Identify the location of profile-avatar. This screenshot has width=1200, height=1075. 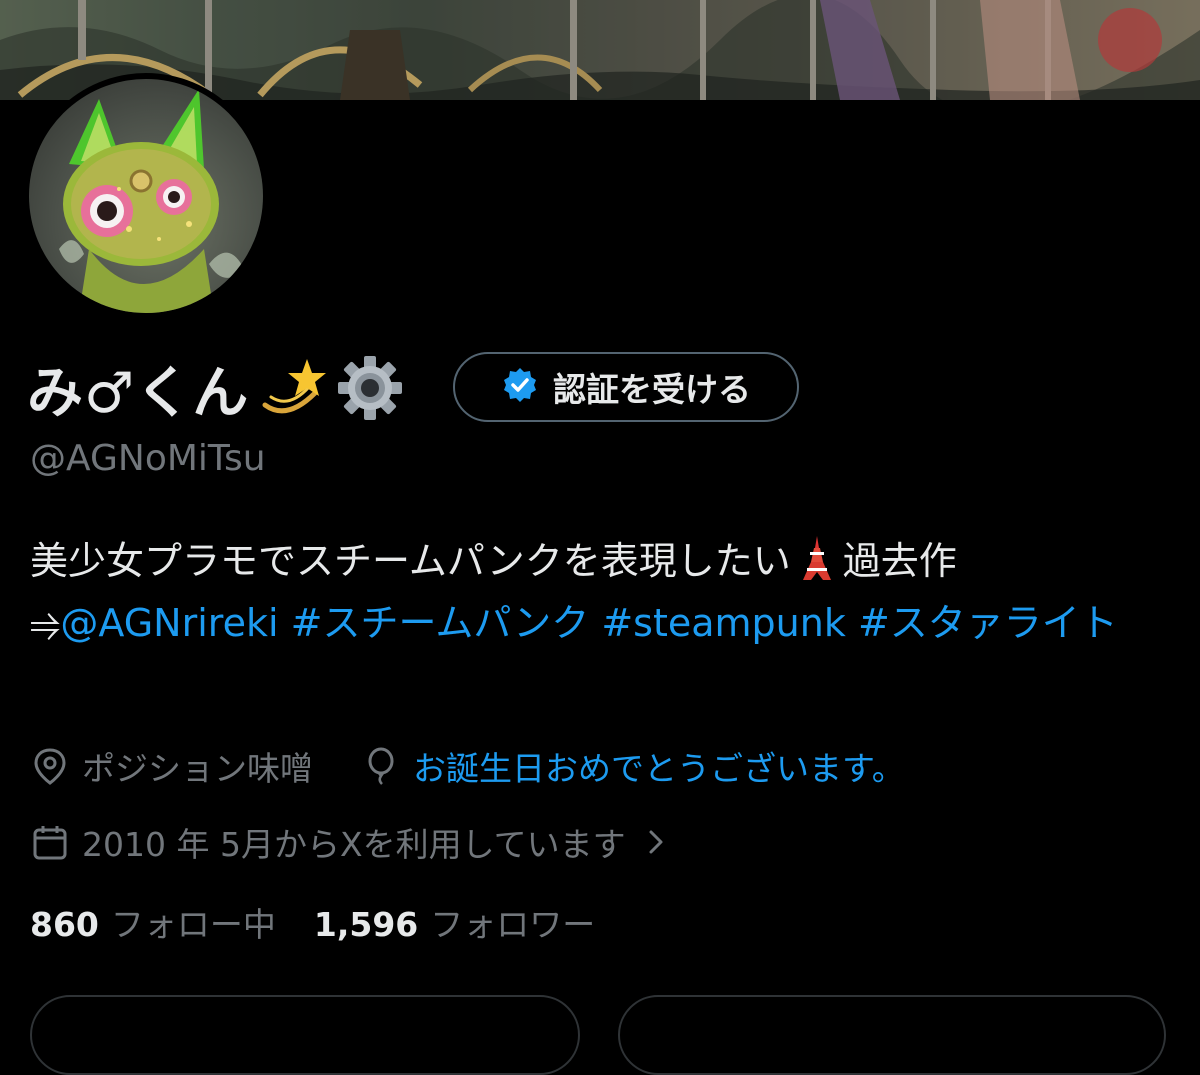
(146, 196).